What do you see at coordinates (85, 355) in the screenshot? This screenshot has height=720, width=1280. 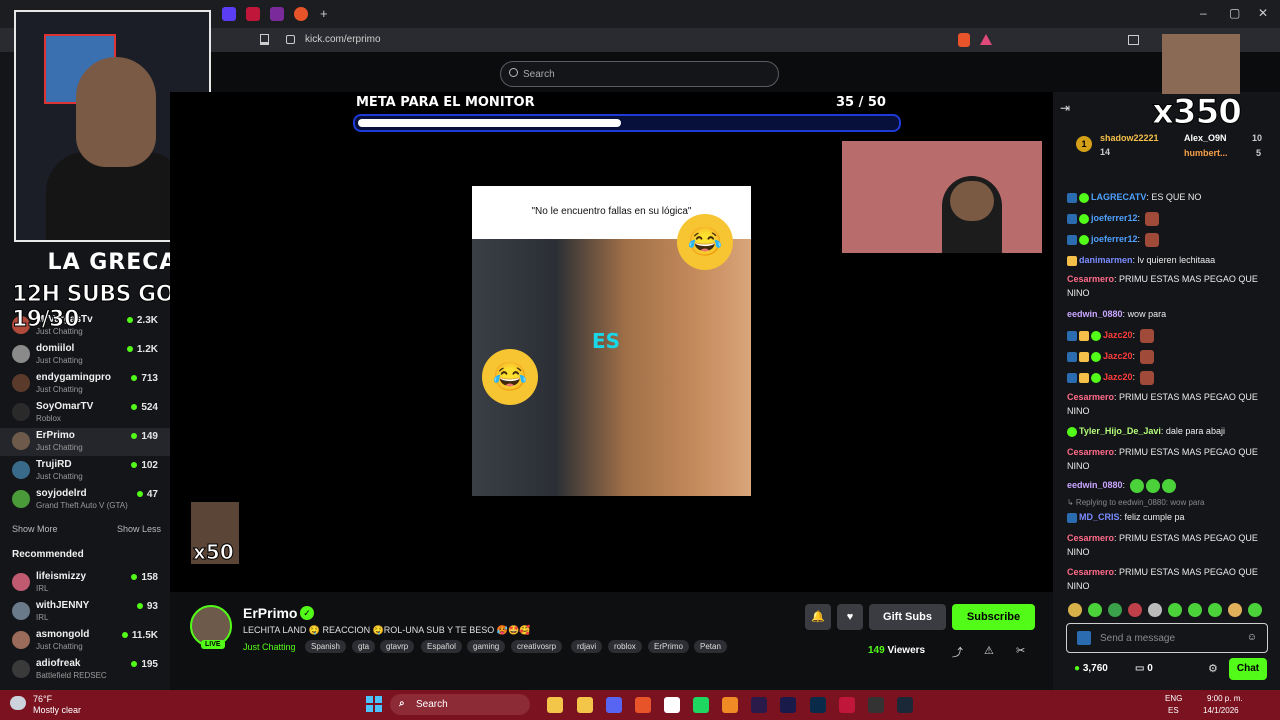 I see `sidebar-channel-item: domiilol Just Chatting 1.2K` at bounding box center [85, 355].